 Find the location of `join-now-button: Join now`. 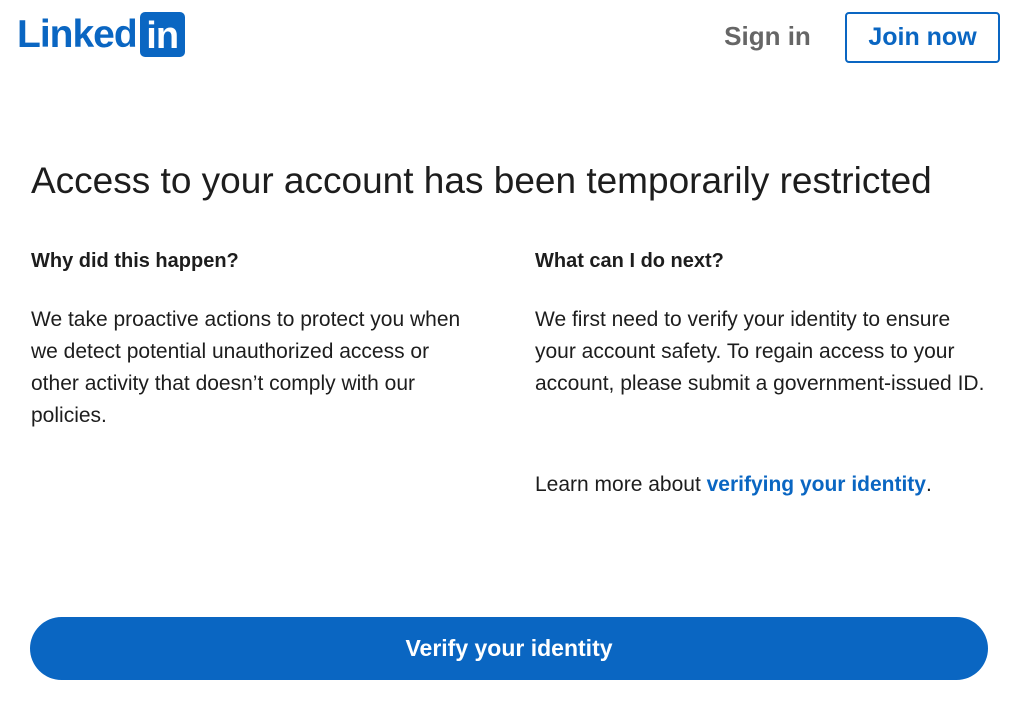

join-now-button: Join now is located at coordinates (922, 37).